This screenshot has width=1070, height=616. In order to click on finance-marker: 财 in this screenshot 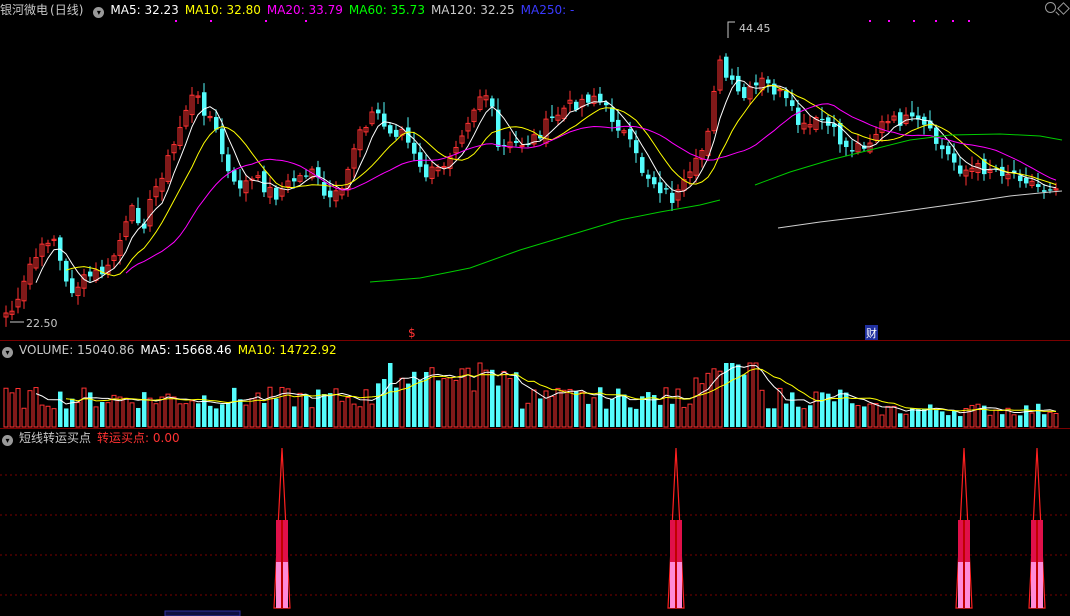, I will do `click(871, 333)`.